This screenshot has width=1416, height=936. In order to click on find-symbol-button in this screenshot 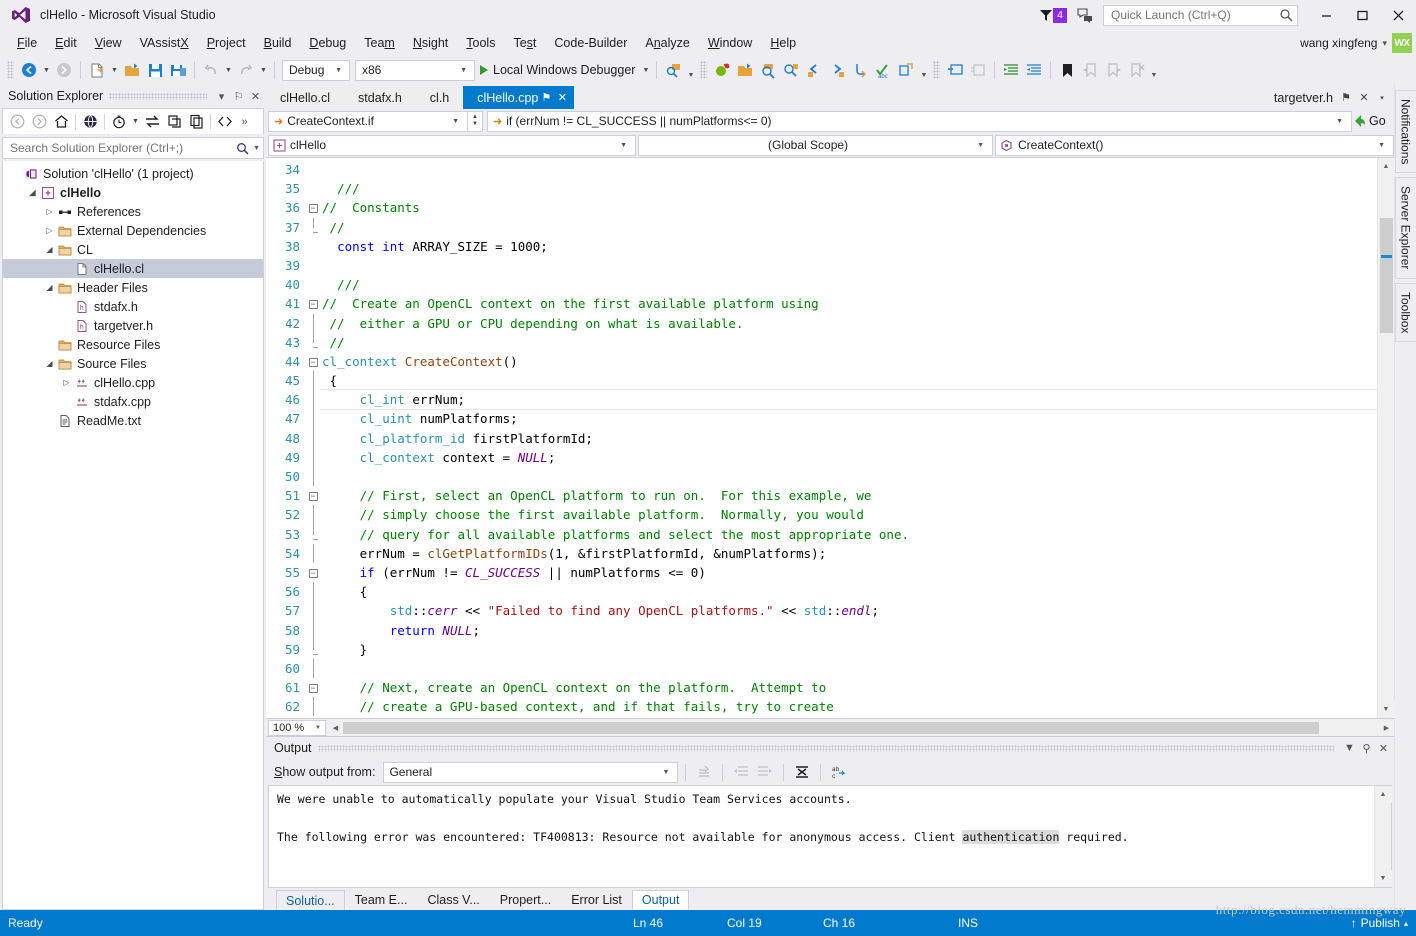, I will do `click(673, 70)`.